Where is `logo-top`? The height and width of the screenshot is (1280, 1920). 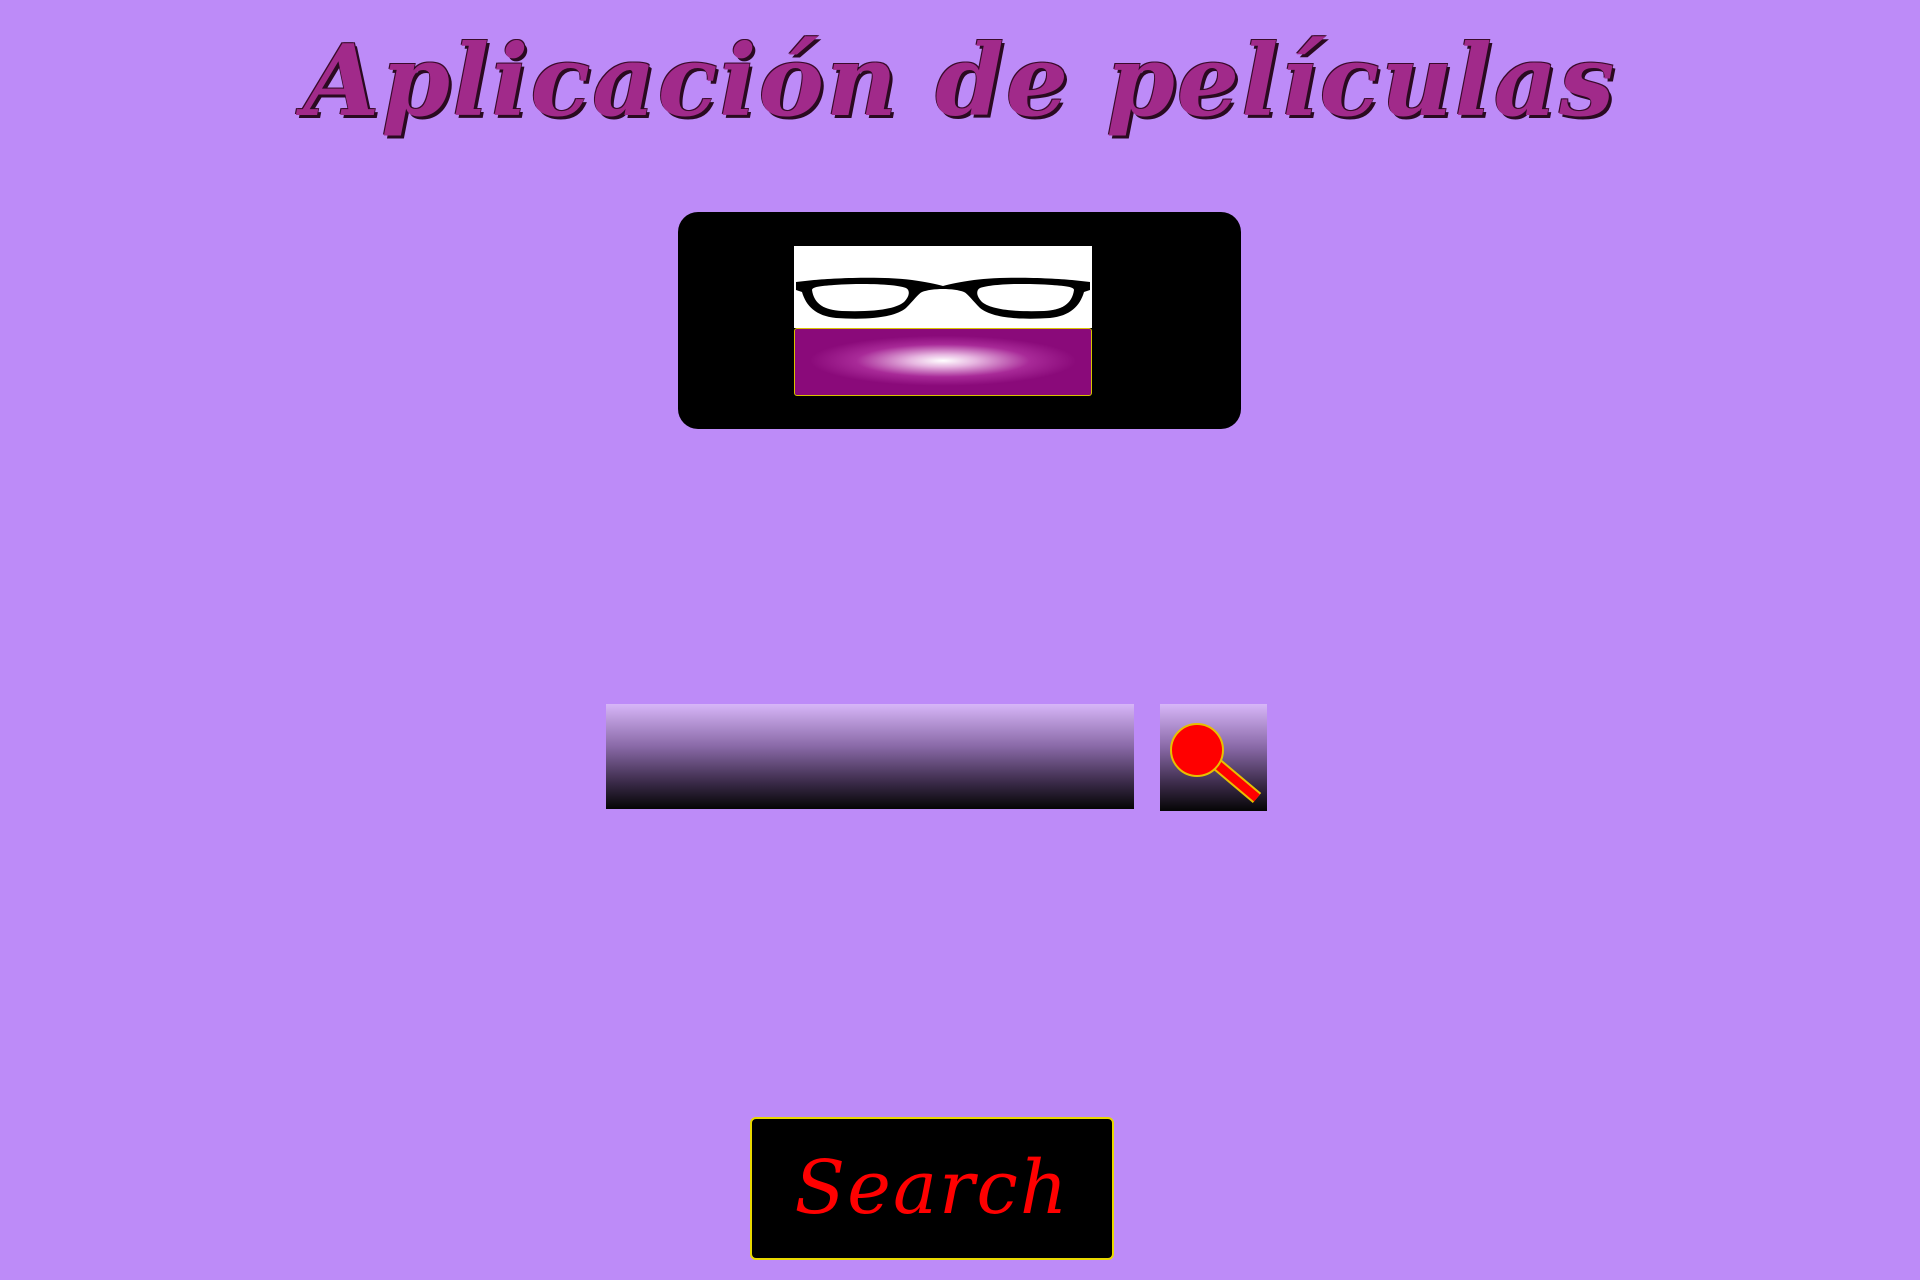
logo-top is located at coordinates (943, 287).